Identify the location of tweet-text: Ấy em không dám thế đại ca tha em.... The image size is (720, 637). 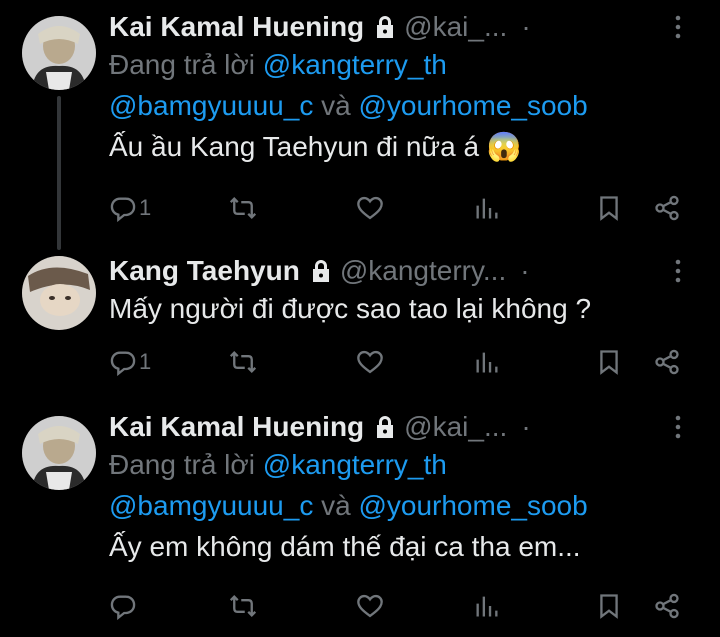
(345, 546).